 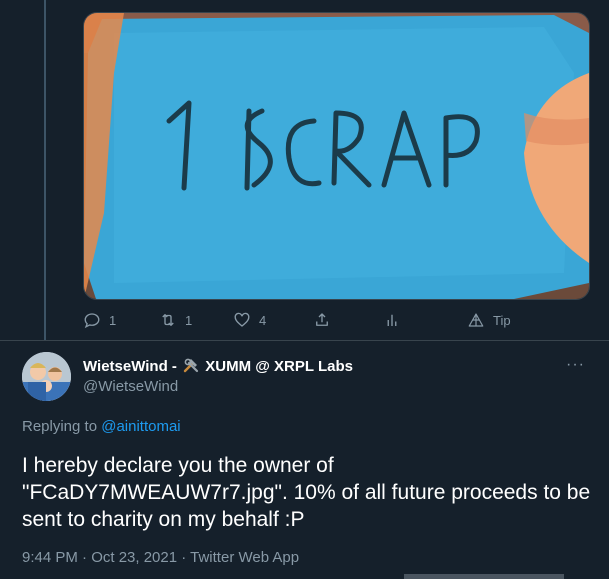 I want to click on replying-to: Replying to @ainittomai, so click(x=101, y=426).